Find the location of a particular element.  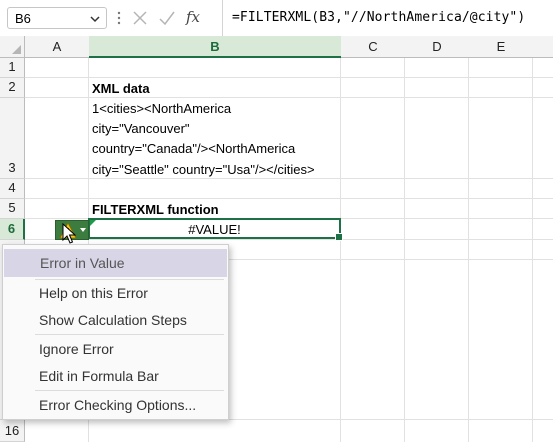

cell-b2: XML data is located at coordinates (121, 88).